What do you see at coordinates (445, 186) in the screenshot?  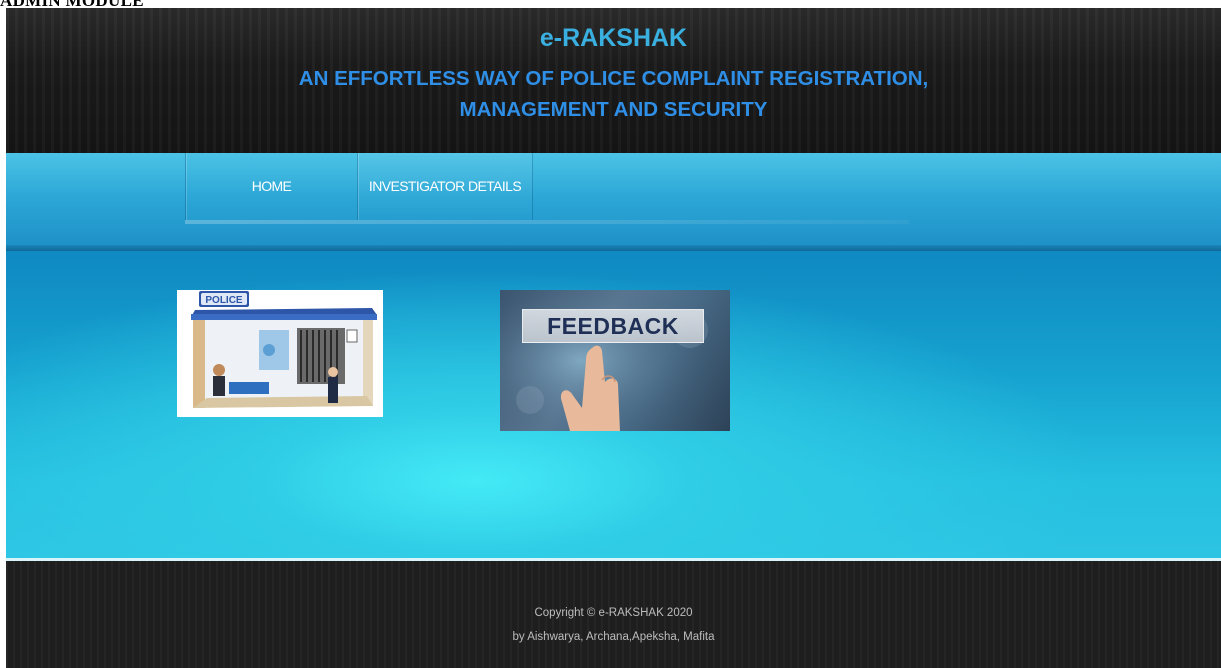 I see `nav-investigator-details-link: INVESTIGATOR DETAILS` at bounding box center [445, 186].